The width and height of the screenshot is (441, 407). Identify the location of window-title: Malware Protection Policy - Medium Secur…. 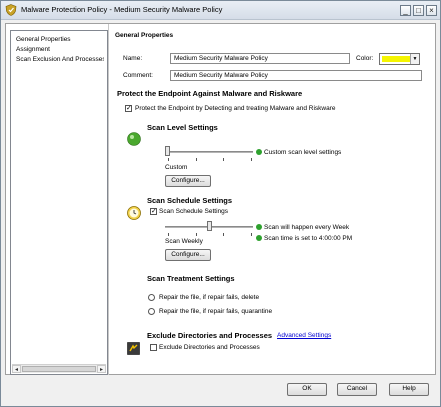
(122, 9).